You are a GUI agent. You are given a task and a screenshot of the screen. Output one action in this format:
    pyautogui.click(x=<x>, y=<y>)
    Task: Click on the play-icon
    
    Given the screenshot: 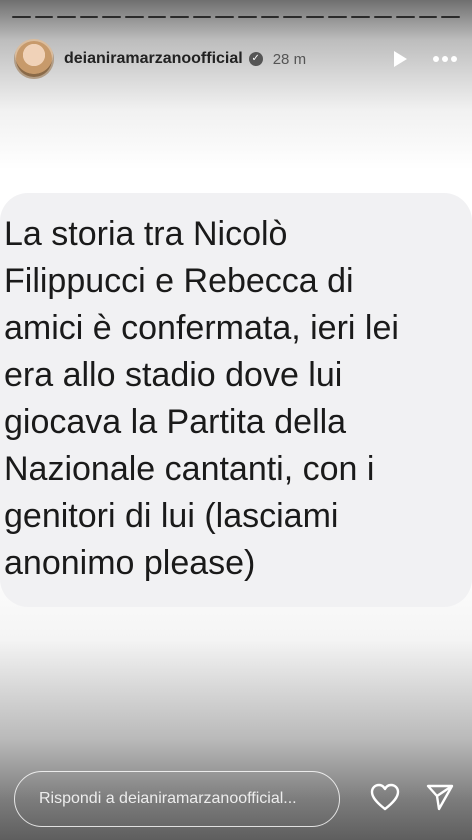 What is the action you would take?
    pyautogui.click(x=400, y=59)
    